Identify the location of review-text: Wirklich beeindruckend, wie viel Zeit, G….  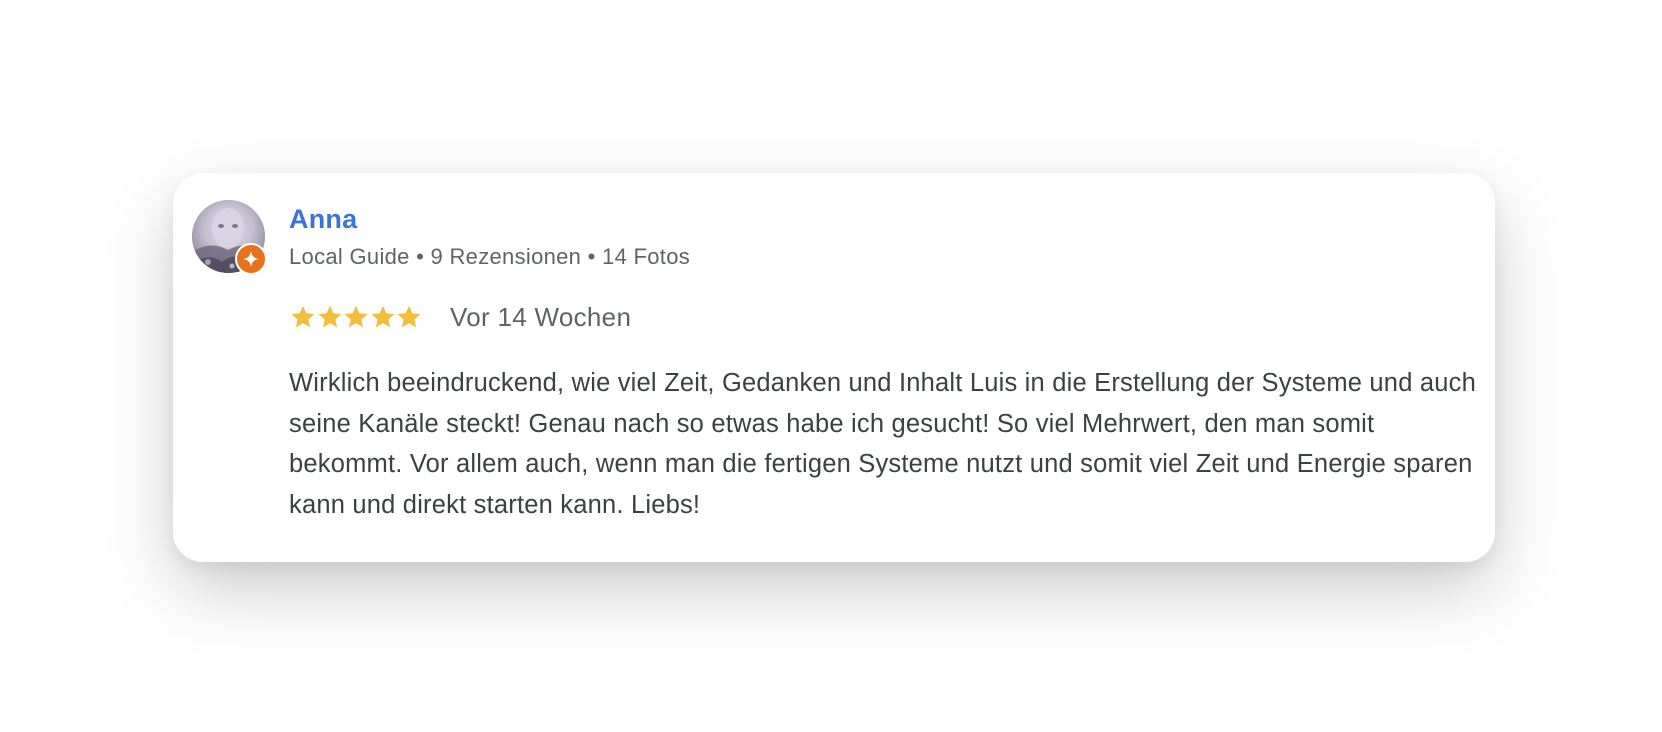
(882, 444).